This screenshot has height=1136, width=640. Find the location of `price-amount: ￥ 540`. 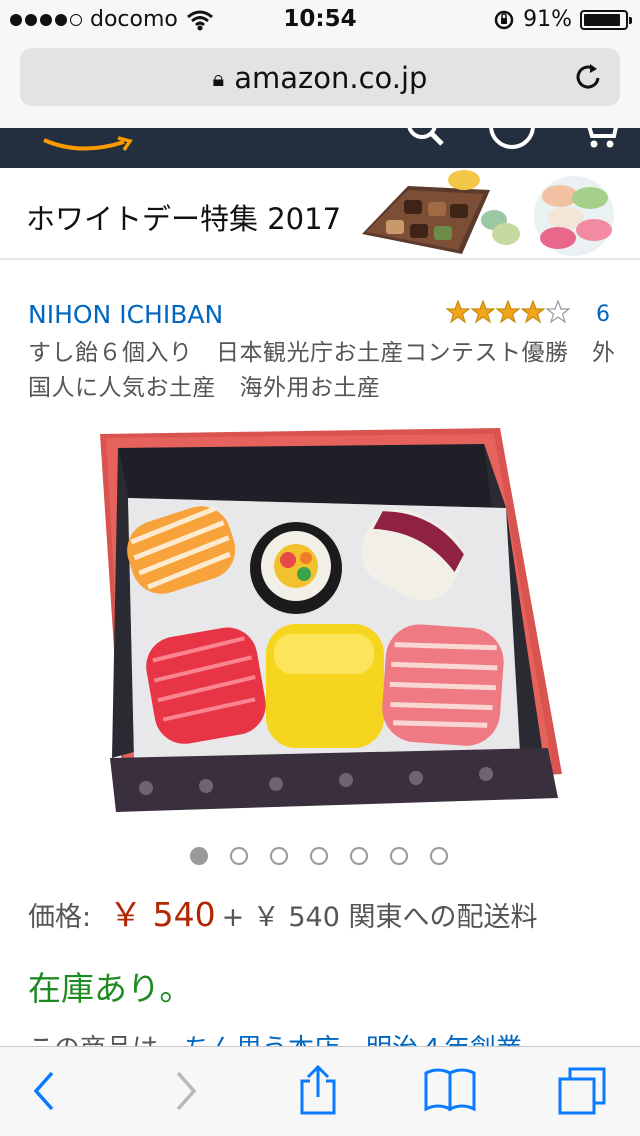

price-amount: ￥ 540 is located at coordinates (162, 914).